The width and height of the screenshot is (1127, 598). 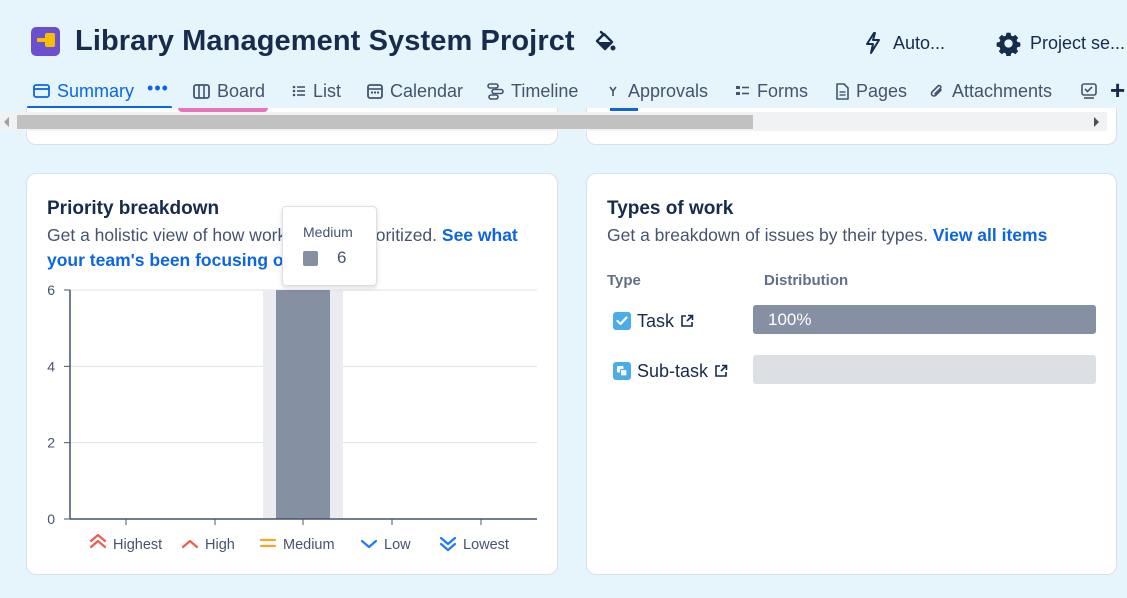 I want to click on tab-approvals: Approvals, so click(x=657, y=91).